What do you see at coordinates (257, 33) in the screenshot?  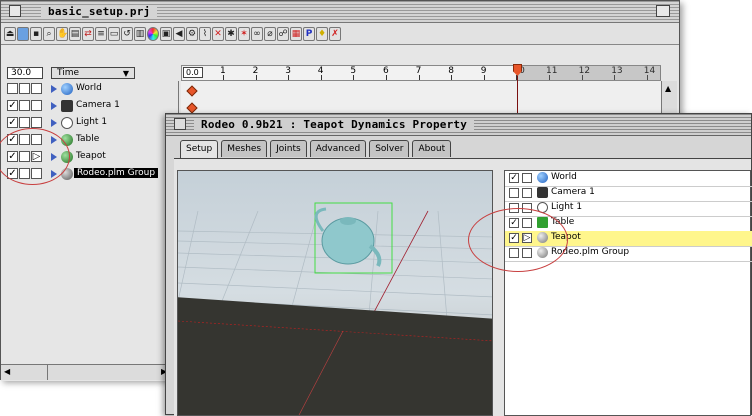 I see `link-icon: ∞` at bounding box center [257, 33].